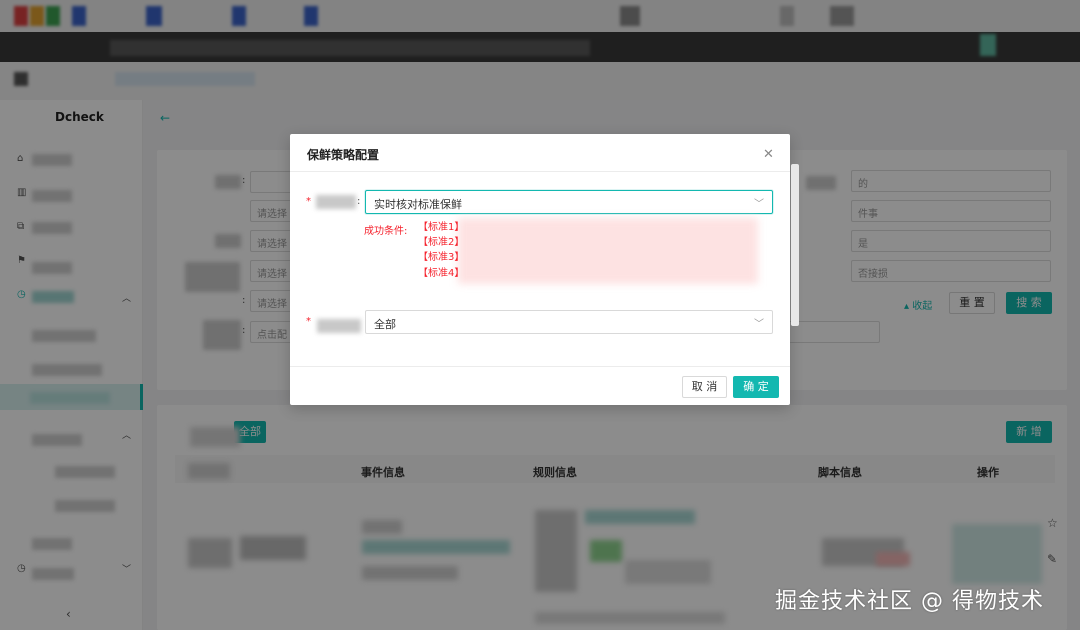  Describe the element at coordinates (540, 153) in the screenshot. I see `modal-header: 保鲜策略配置 ✕` at that location.